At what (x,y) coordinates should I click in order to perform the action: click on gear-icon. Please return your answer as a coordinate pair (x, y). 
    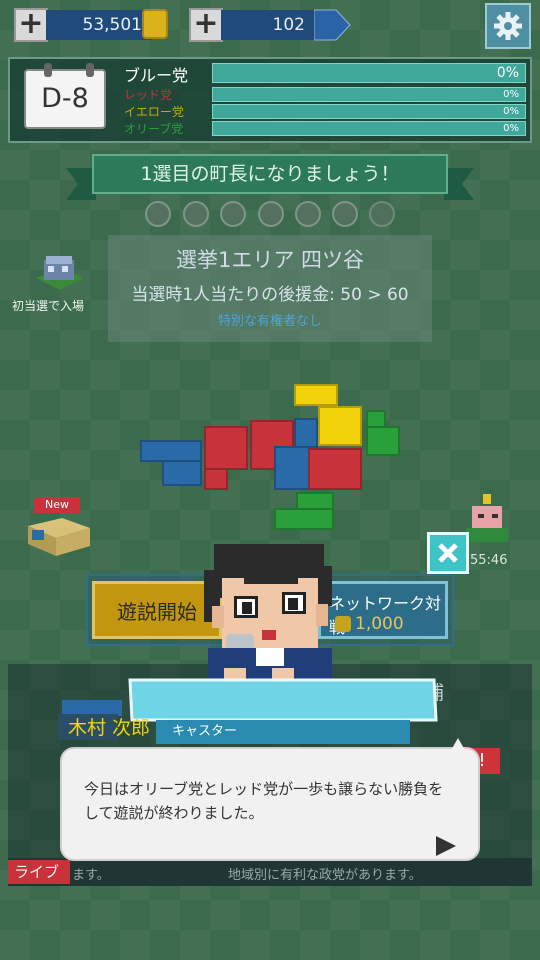
    Looking at the image, I should click on (508, 26).